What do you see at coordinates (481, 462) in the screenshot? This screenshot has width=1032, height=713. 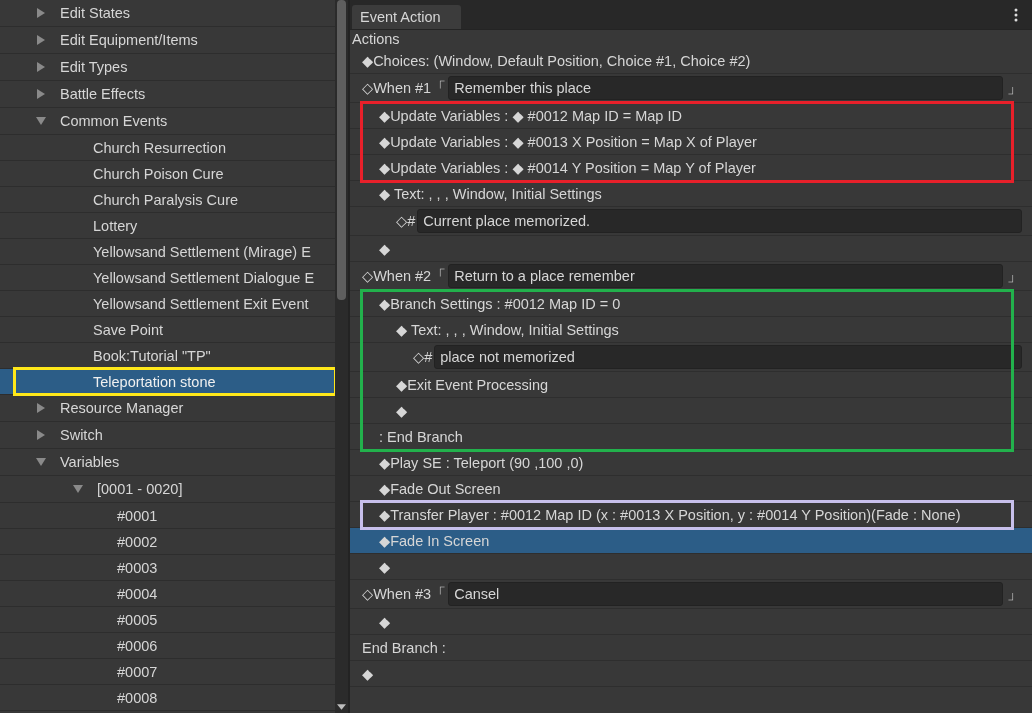 I see `action-command: ◆Play SE : Teleport (90 ,100 ,0)` at bounding box center [481, 462].